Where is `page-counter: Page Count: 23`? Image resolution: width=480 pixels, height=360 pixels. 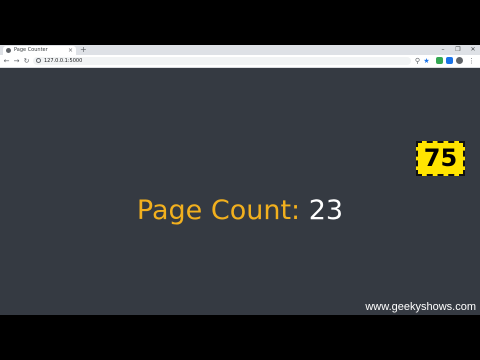
page-counter: Page Count: 23 is located at coordinates (240, 211).